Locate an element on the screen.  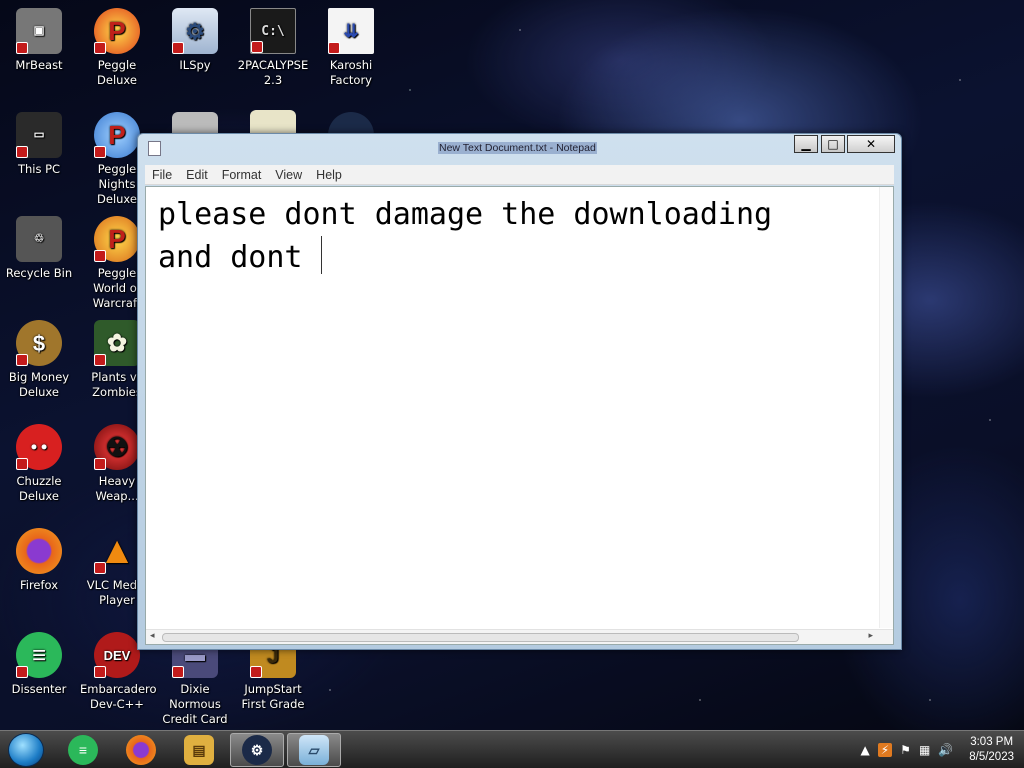
tray-app-icon: ⚡ is located at coordinates (885, 750).